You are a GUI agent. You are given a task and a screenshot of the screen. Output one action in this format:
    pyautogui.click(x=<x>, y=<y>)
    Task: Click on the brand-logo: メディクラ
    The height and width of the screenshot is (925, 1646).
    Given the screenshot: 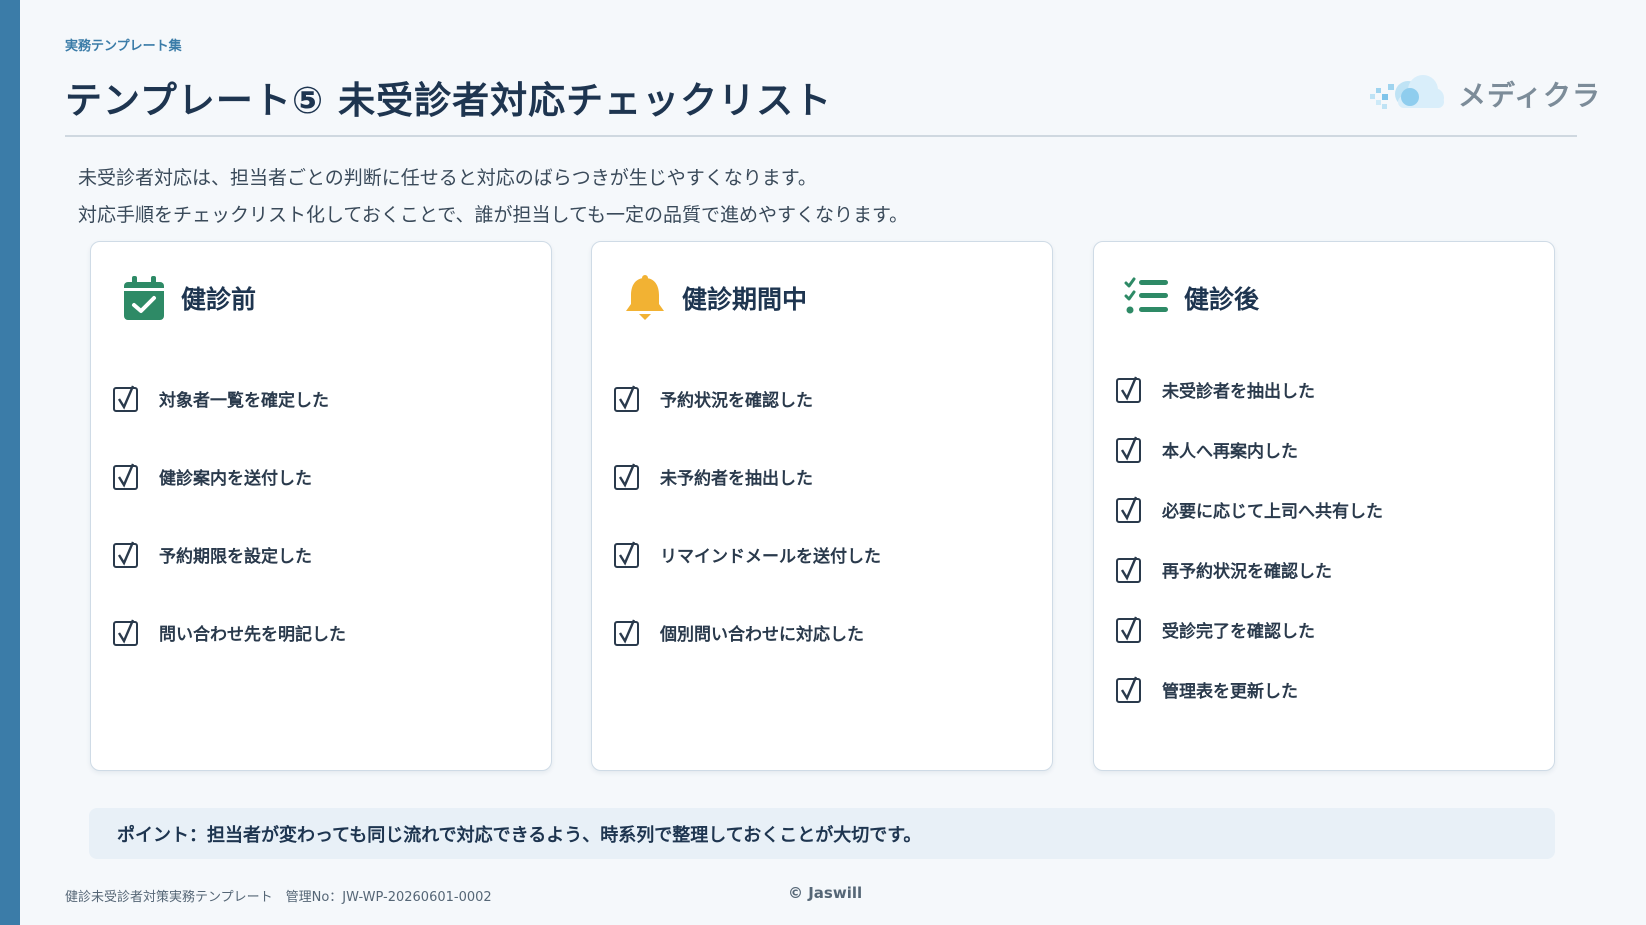 What is the action you would take?
    pyautogui.click(x=1484, y=94)
    